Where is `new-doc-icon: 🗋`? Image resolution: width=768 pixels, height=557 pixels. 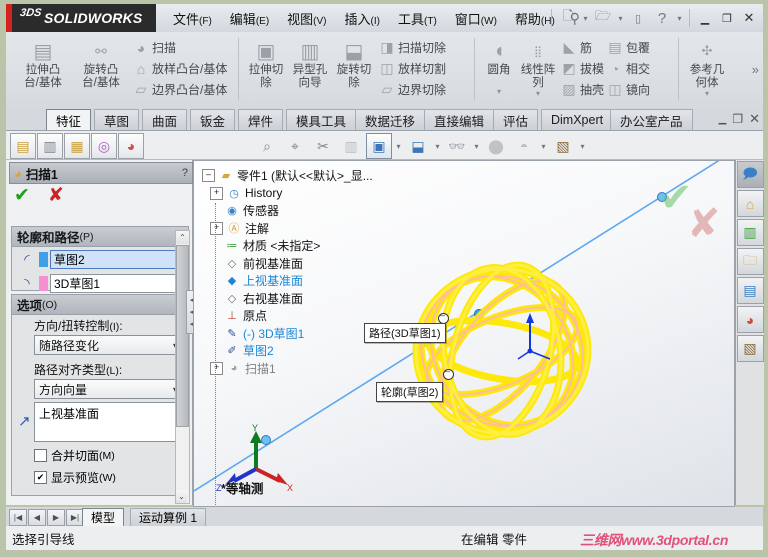 new-doc-icon: 🗋 is located at coordinates (568, 18).